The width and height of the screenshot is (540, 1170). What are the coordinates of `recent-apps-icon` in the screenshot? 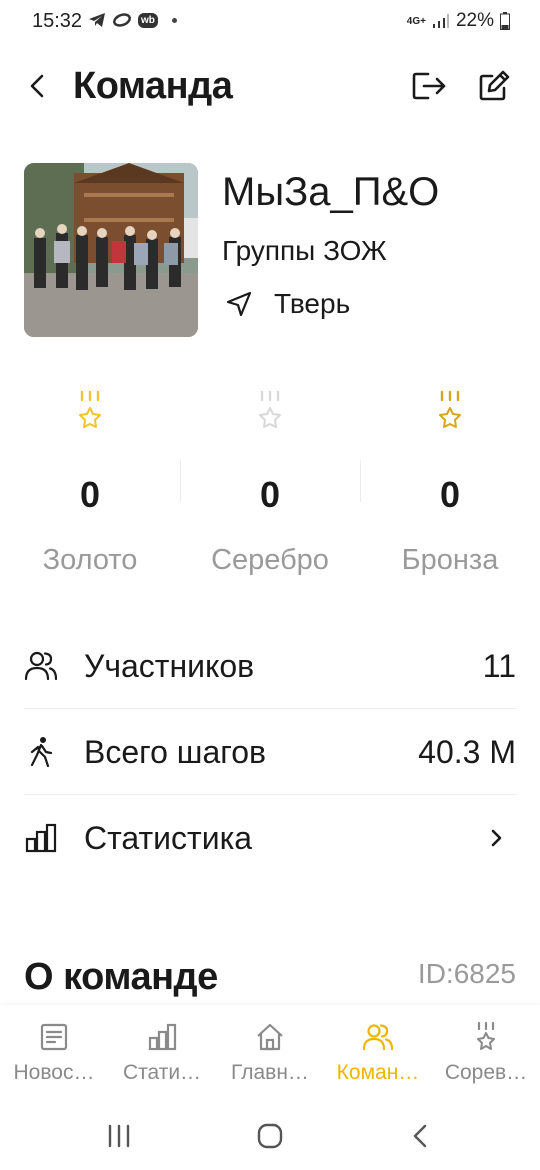 It's located at (119, 1136).